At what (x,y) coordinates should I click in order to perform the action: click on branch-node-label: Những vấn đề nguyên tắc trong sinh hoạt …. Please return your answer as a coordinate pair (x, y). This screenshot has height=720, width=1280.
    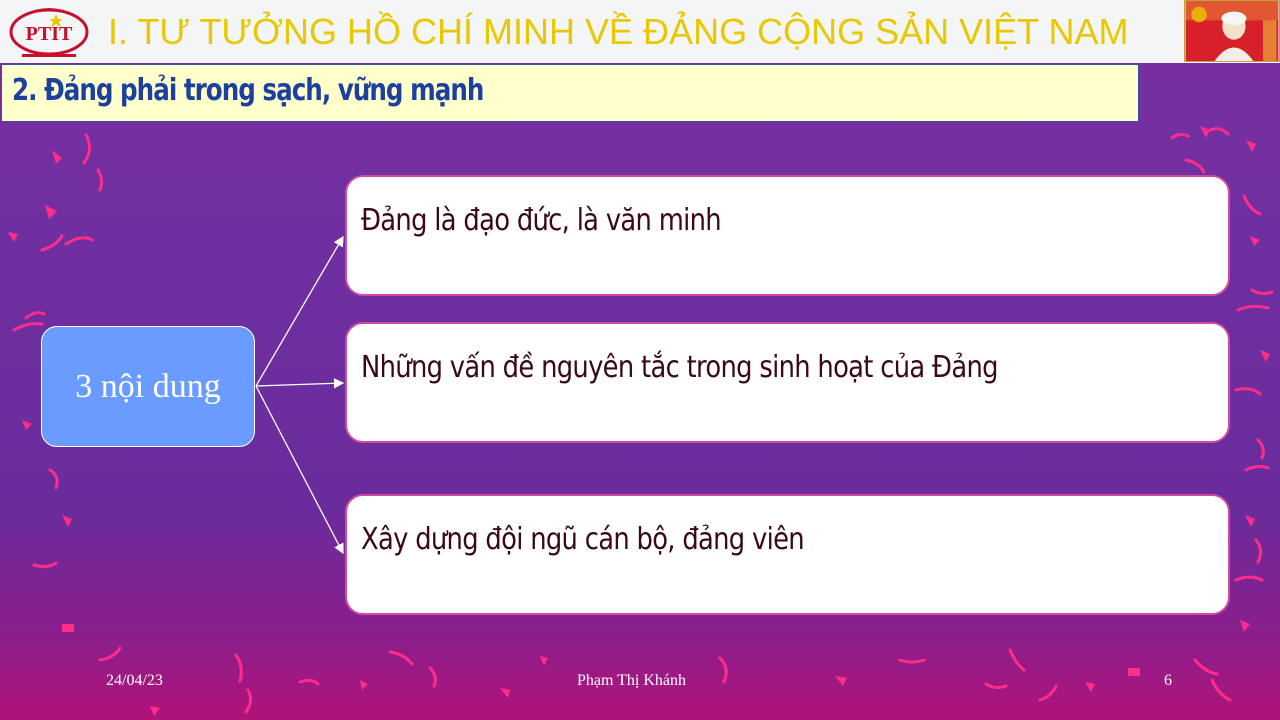
    Looking at the image, I should click on (680, 367).